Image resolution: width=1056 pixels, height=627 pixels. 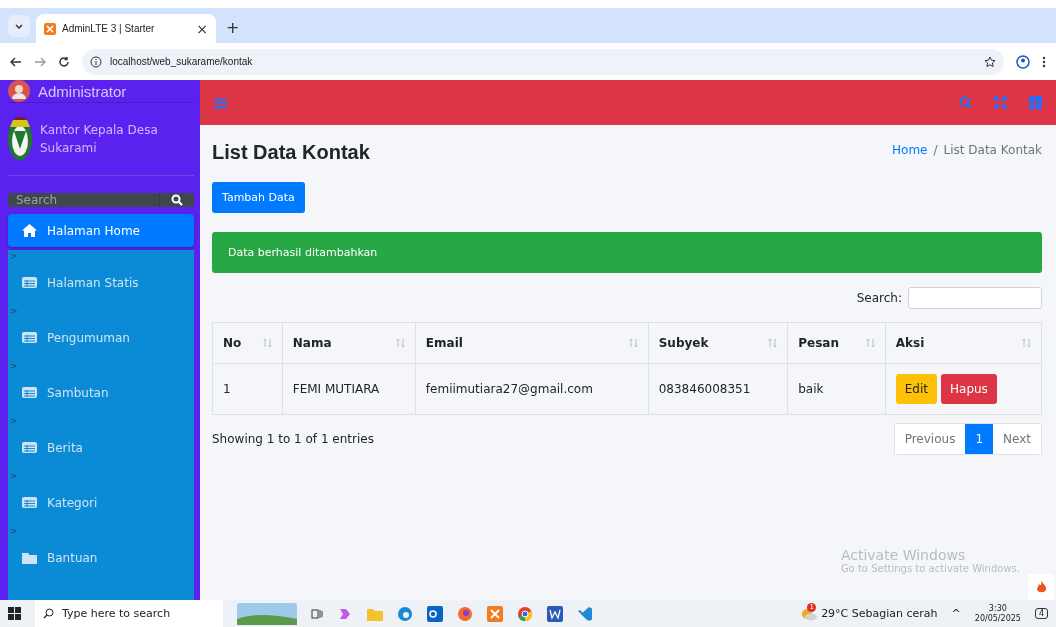 What do you see at coordinates (19, 91) in the screenshot?
I see `avatar-icon` at bounding box center [19, 91].